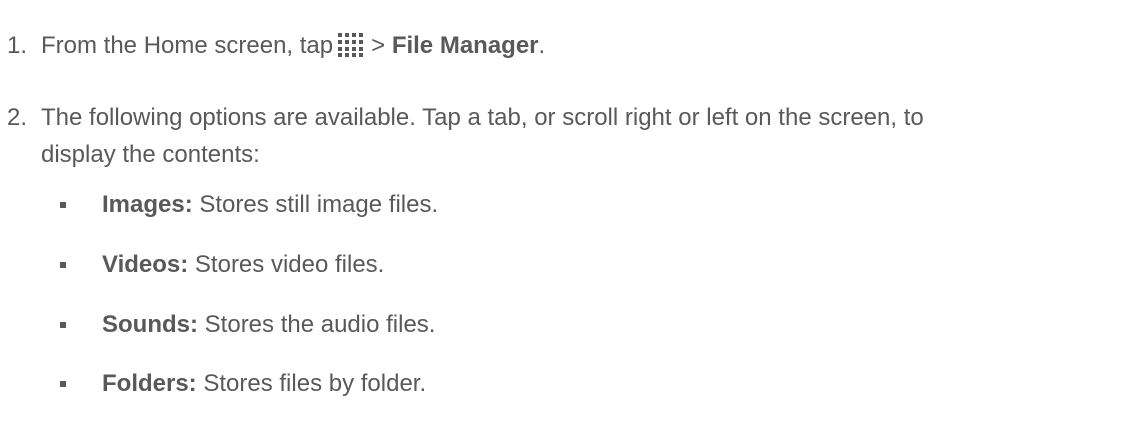 The height and width of the screenshot is (421, 1145). I want to click on step-1-intro: From the Home screen, tap, so click(187, 45).